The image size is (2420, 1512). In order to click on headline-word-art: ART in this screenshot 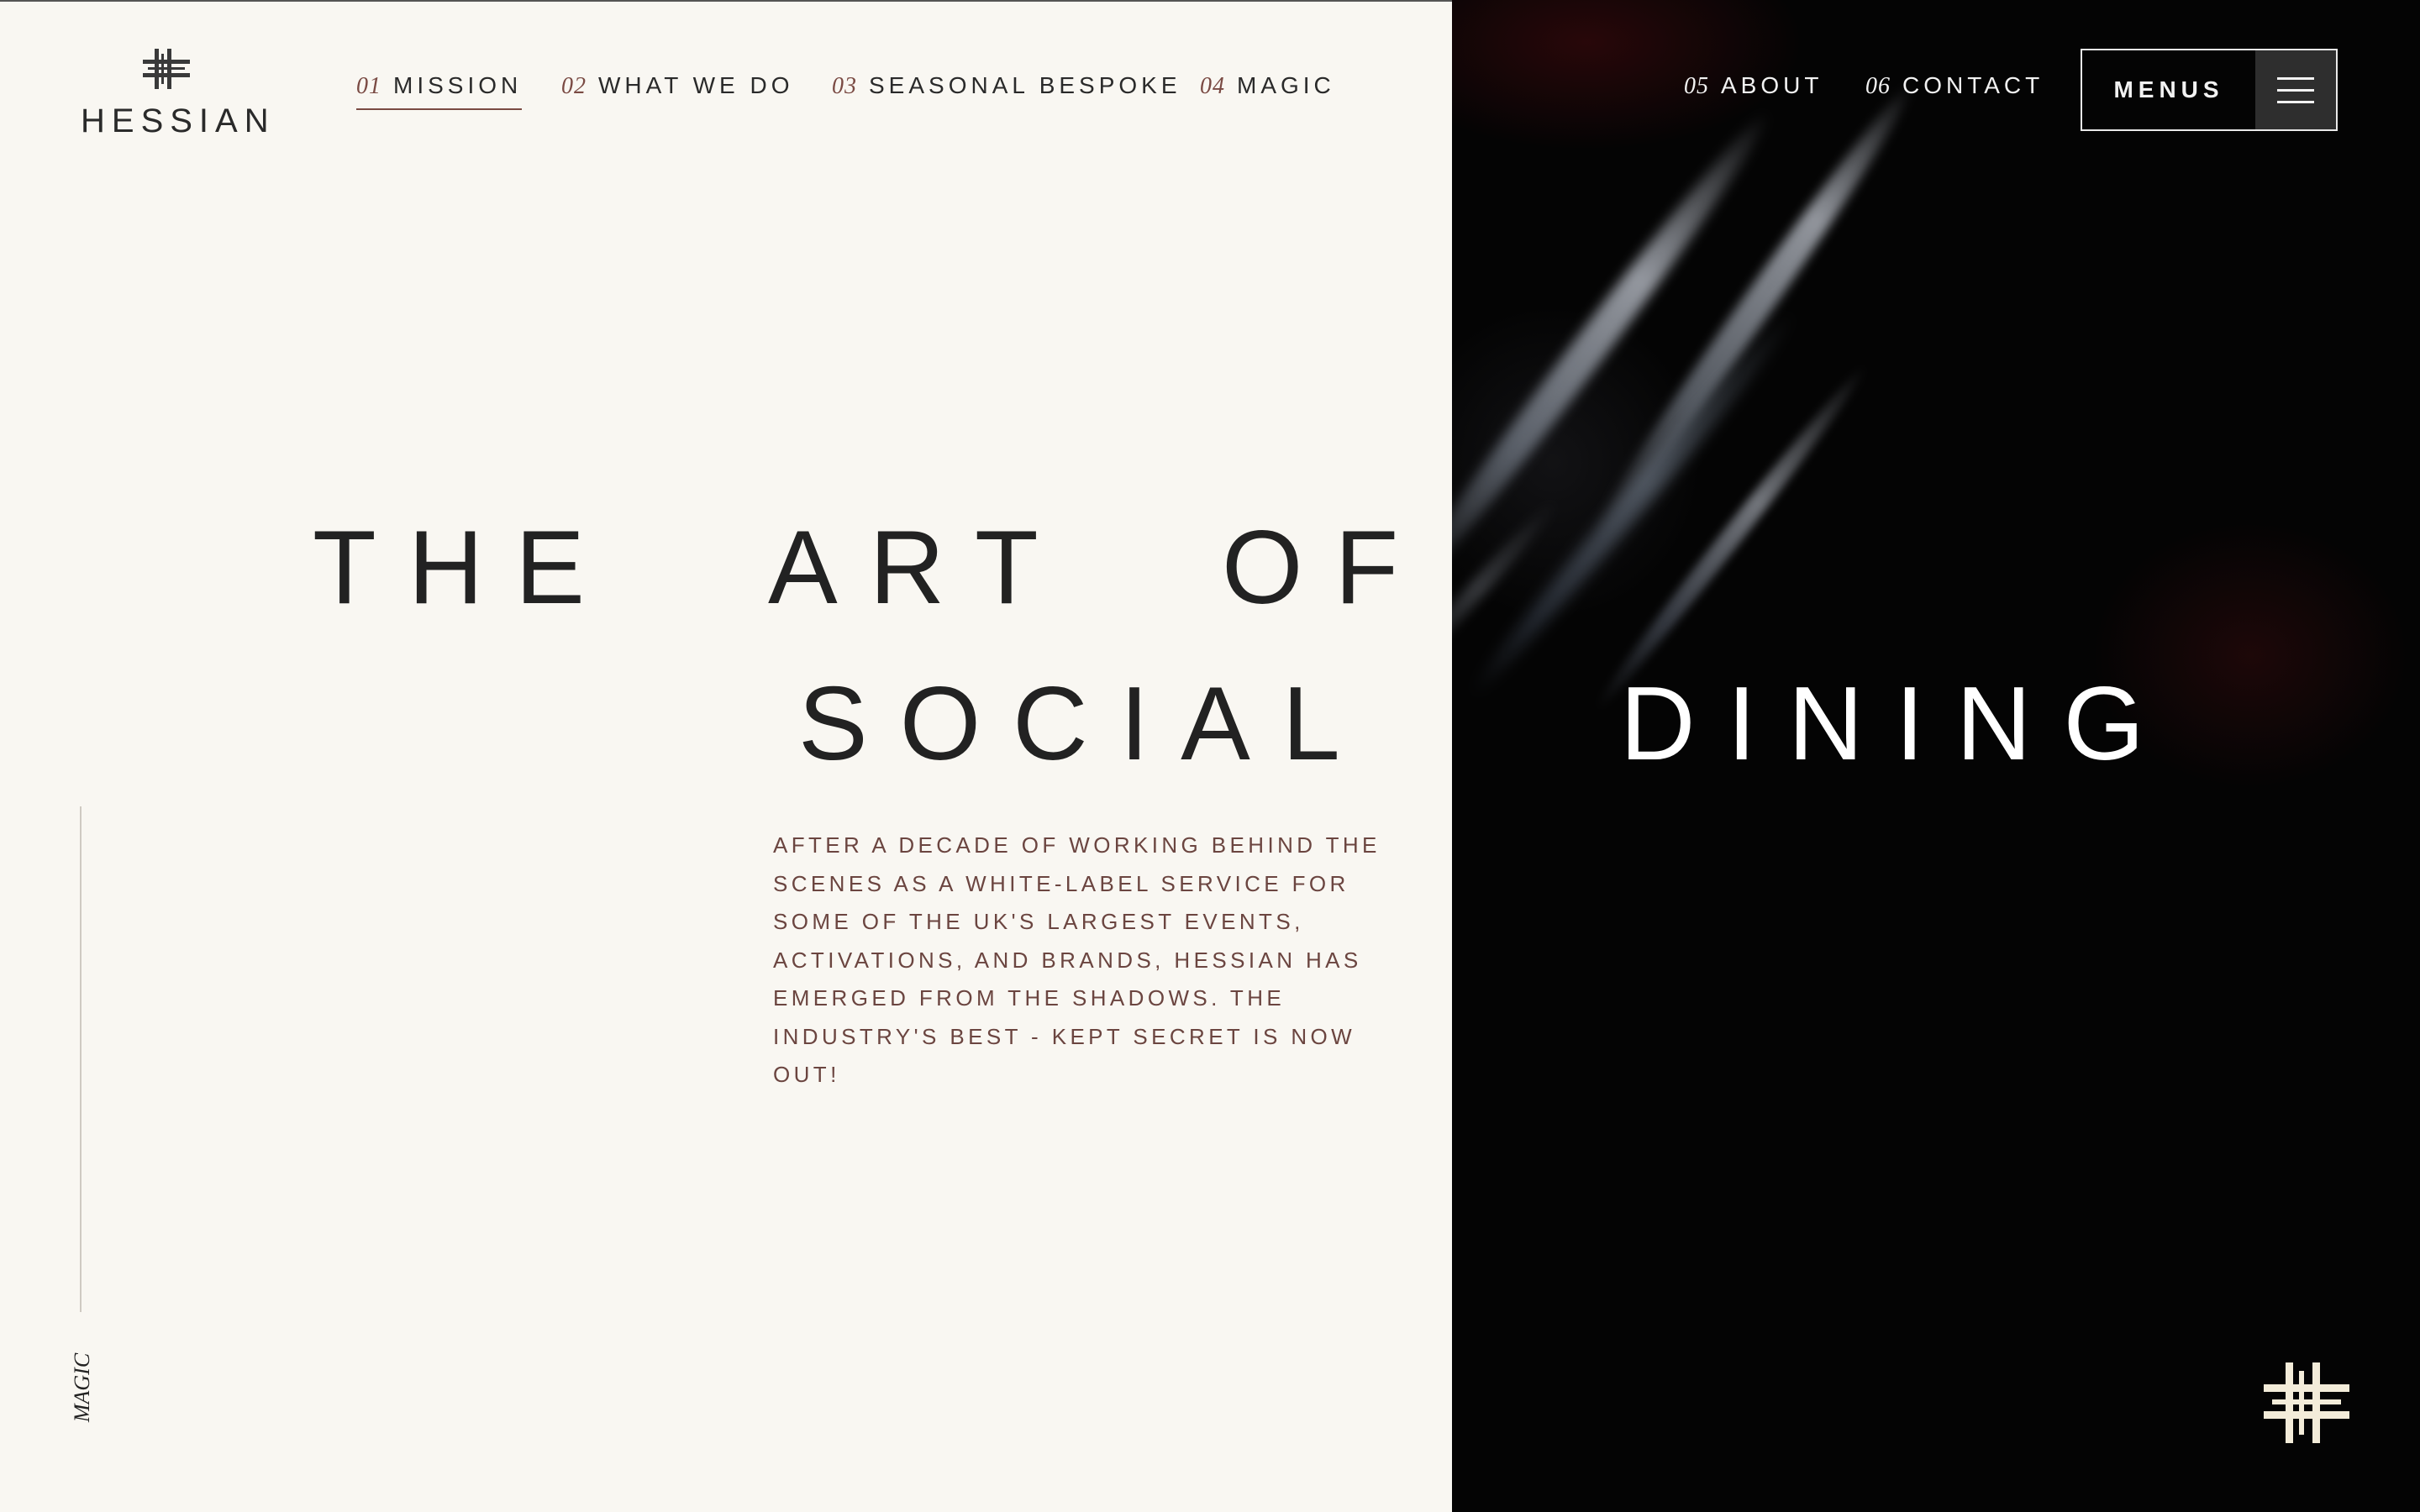, I will do `click(920, 568)`.